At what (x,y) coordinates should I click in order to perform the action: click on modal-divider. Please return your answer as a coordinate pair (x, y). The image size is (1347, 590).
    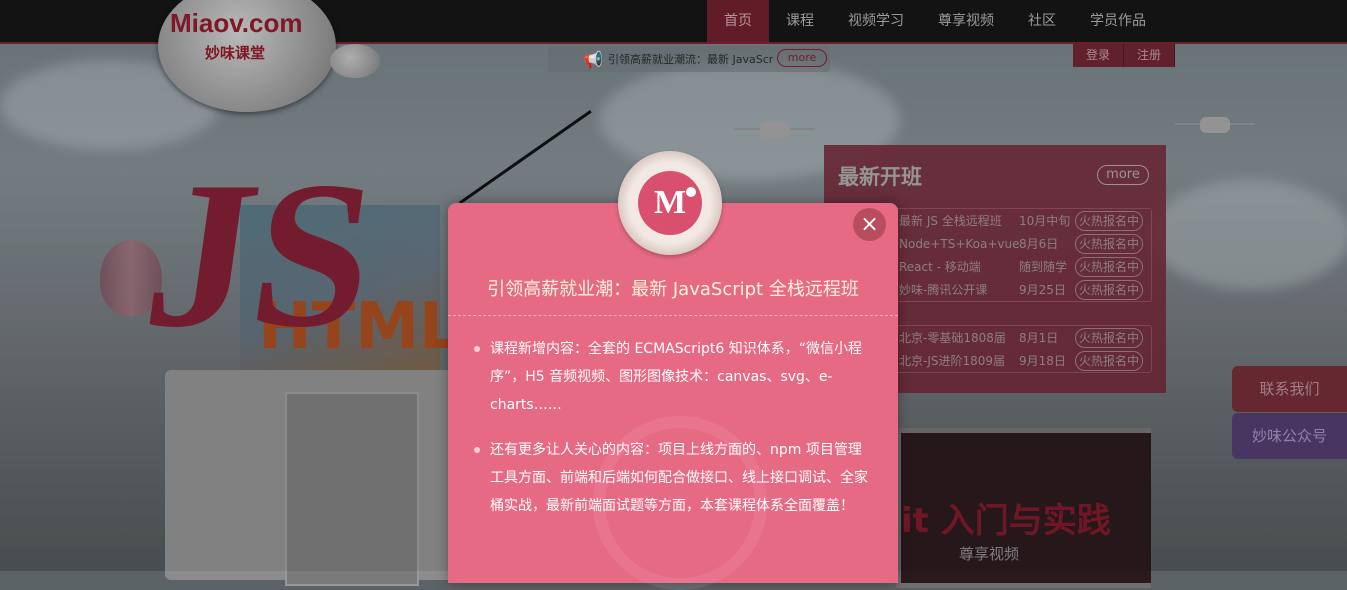
    Looking at the image, I should click on (673, 315).